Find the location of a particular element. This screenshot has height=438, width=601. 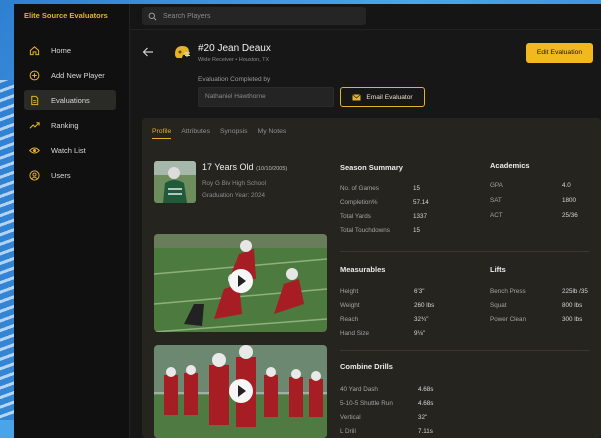

sidebar-item-label: Ranking is located at coordinates (65, 125).